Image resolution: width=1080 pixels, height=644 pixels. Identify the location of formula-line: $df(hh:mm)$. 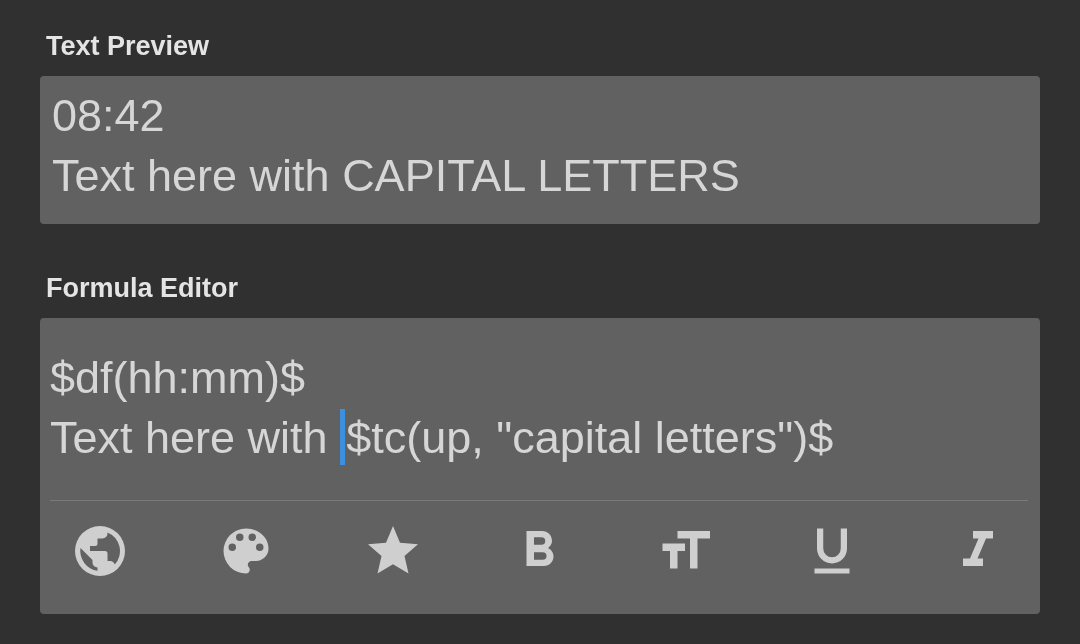
(539, 378).